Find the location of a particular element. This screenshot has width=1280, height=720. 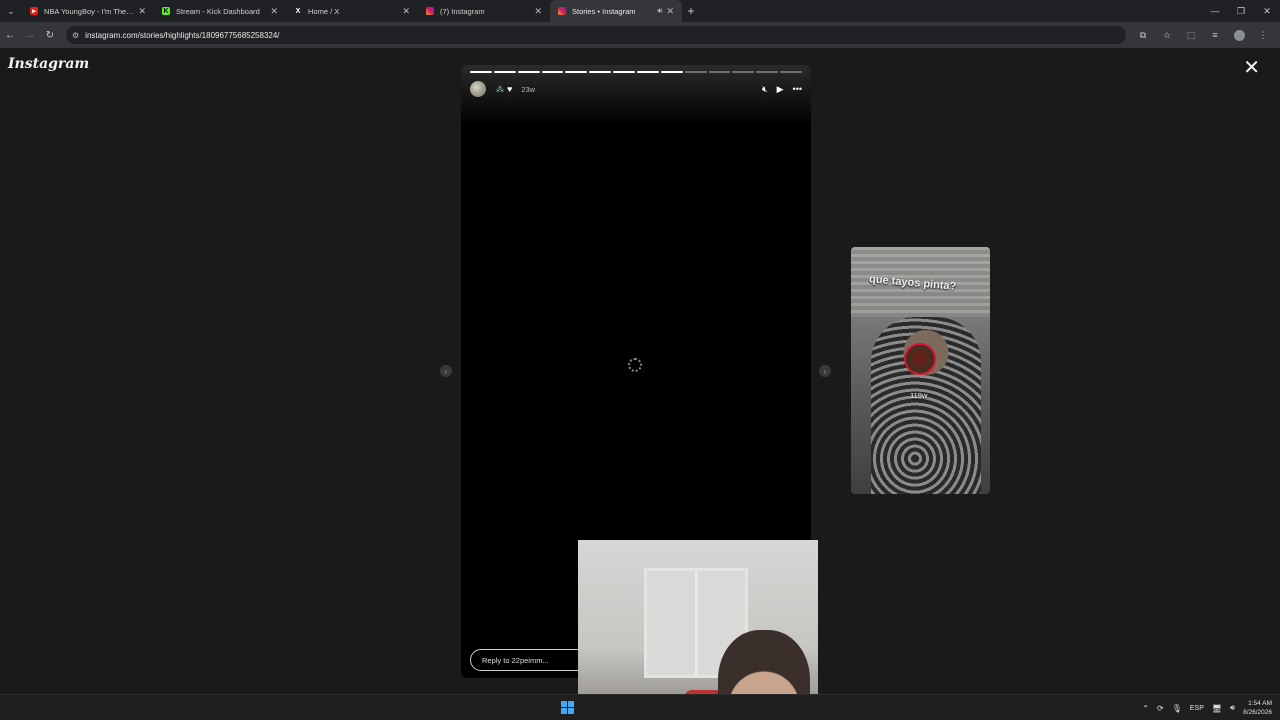

story-age: 23w is located at coordinates (528, 89).